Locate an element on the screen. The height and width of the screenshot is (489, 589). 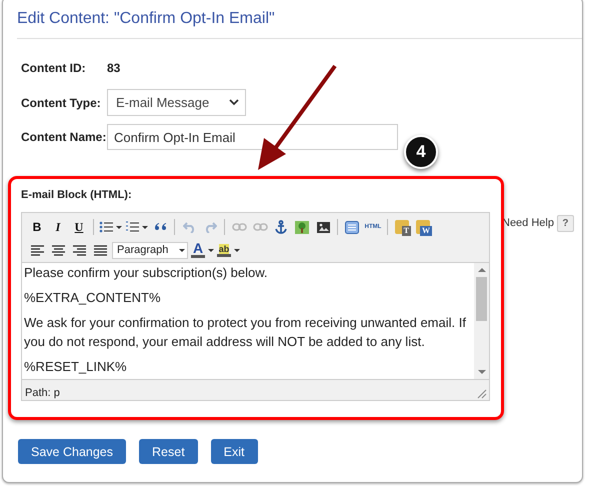
anchor-icon is located at coordinates (281, 227).